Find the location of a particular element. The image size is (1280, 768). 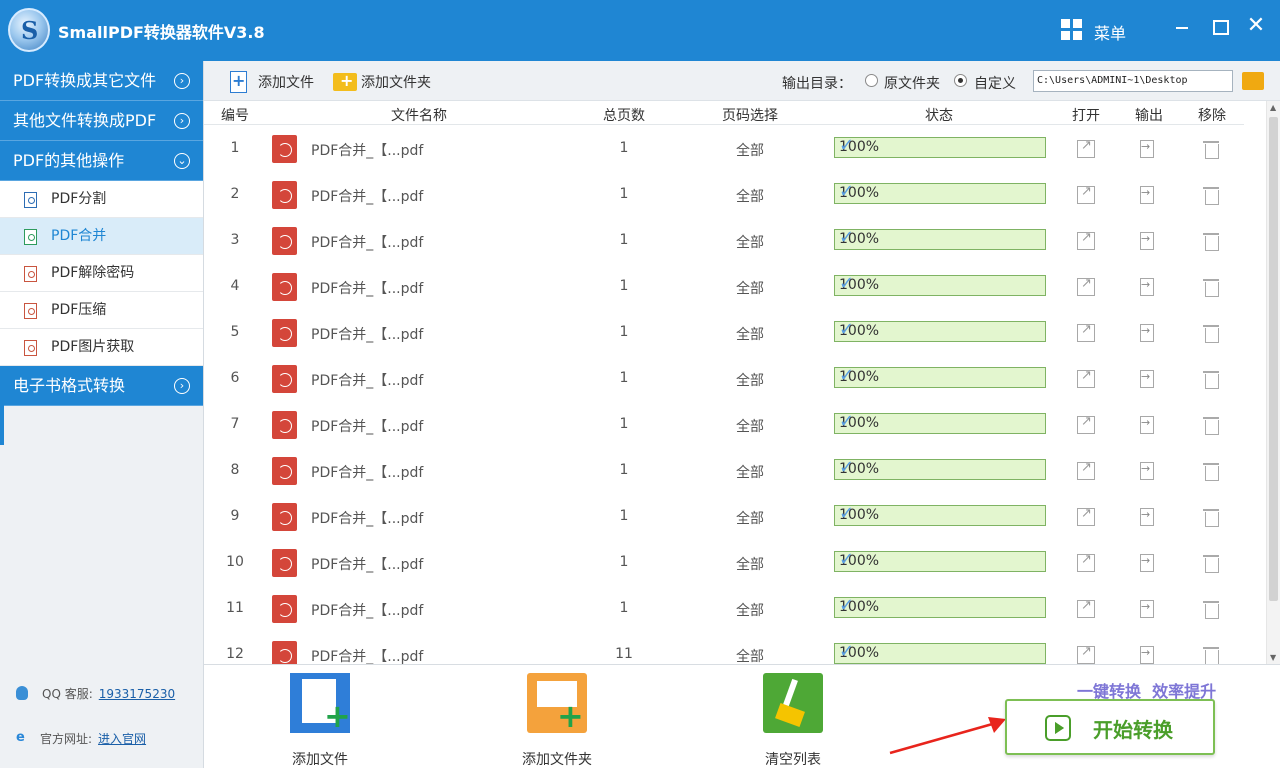

sidebar-category-pdf-other-ops: PDF的其他操作 ⌄ is located at coordinates (101, 161).